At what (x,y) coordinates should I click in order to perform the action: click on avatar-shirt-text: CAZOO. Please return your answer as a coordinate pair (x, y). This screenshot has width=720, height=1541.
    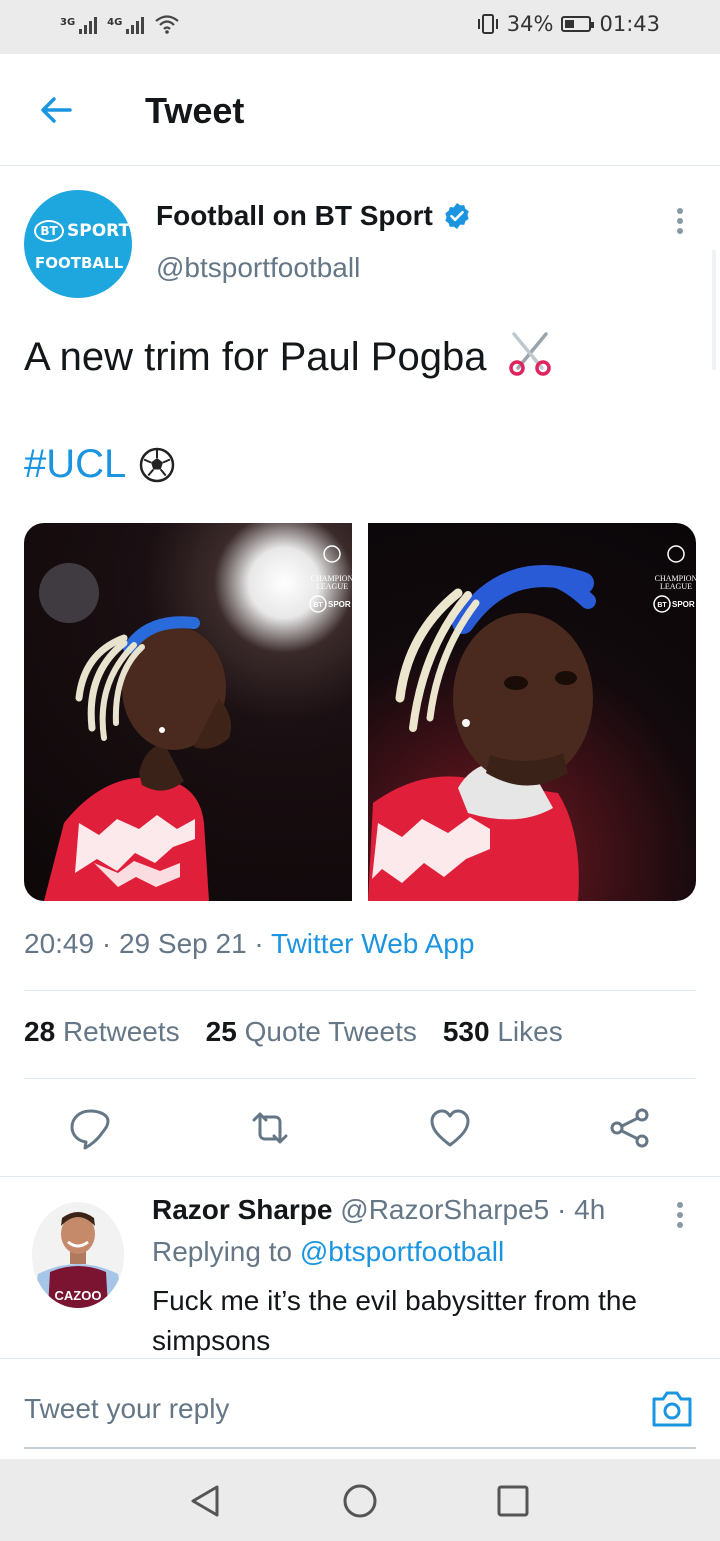
    Looking at the image, I should click on (78, 1295).